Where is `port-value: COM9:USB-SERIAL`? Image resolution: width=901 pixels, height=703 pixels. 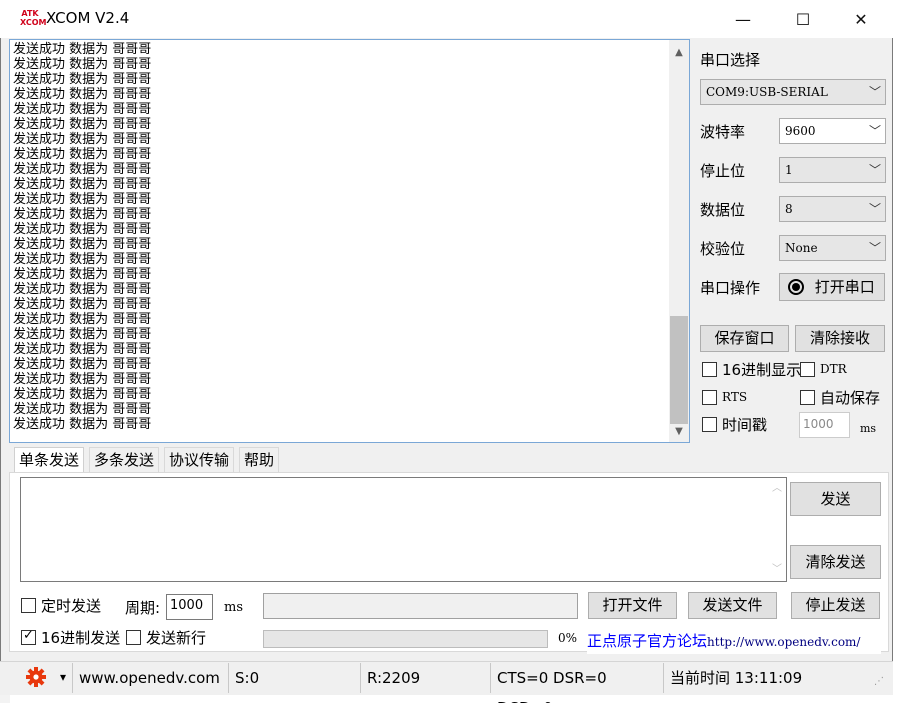
port-value: COM9:USB-SERIAL is located at coordinates (767, 92).